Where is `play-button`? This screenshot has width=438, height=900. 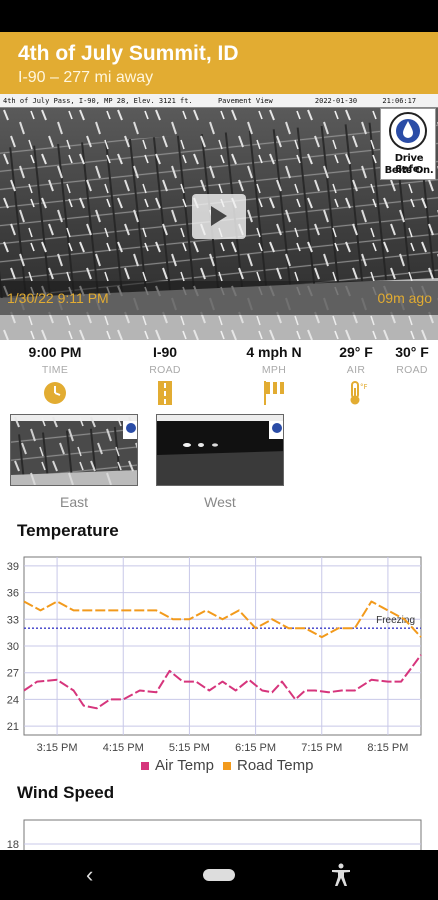
play-button is located at coordinates (219, 216).